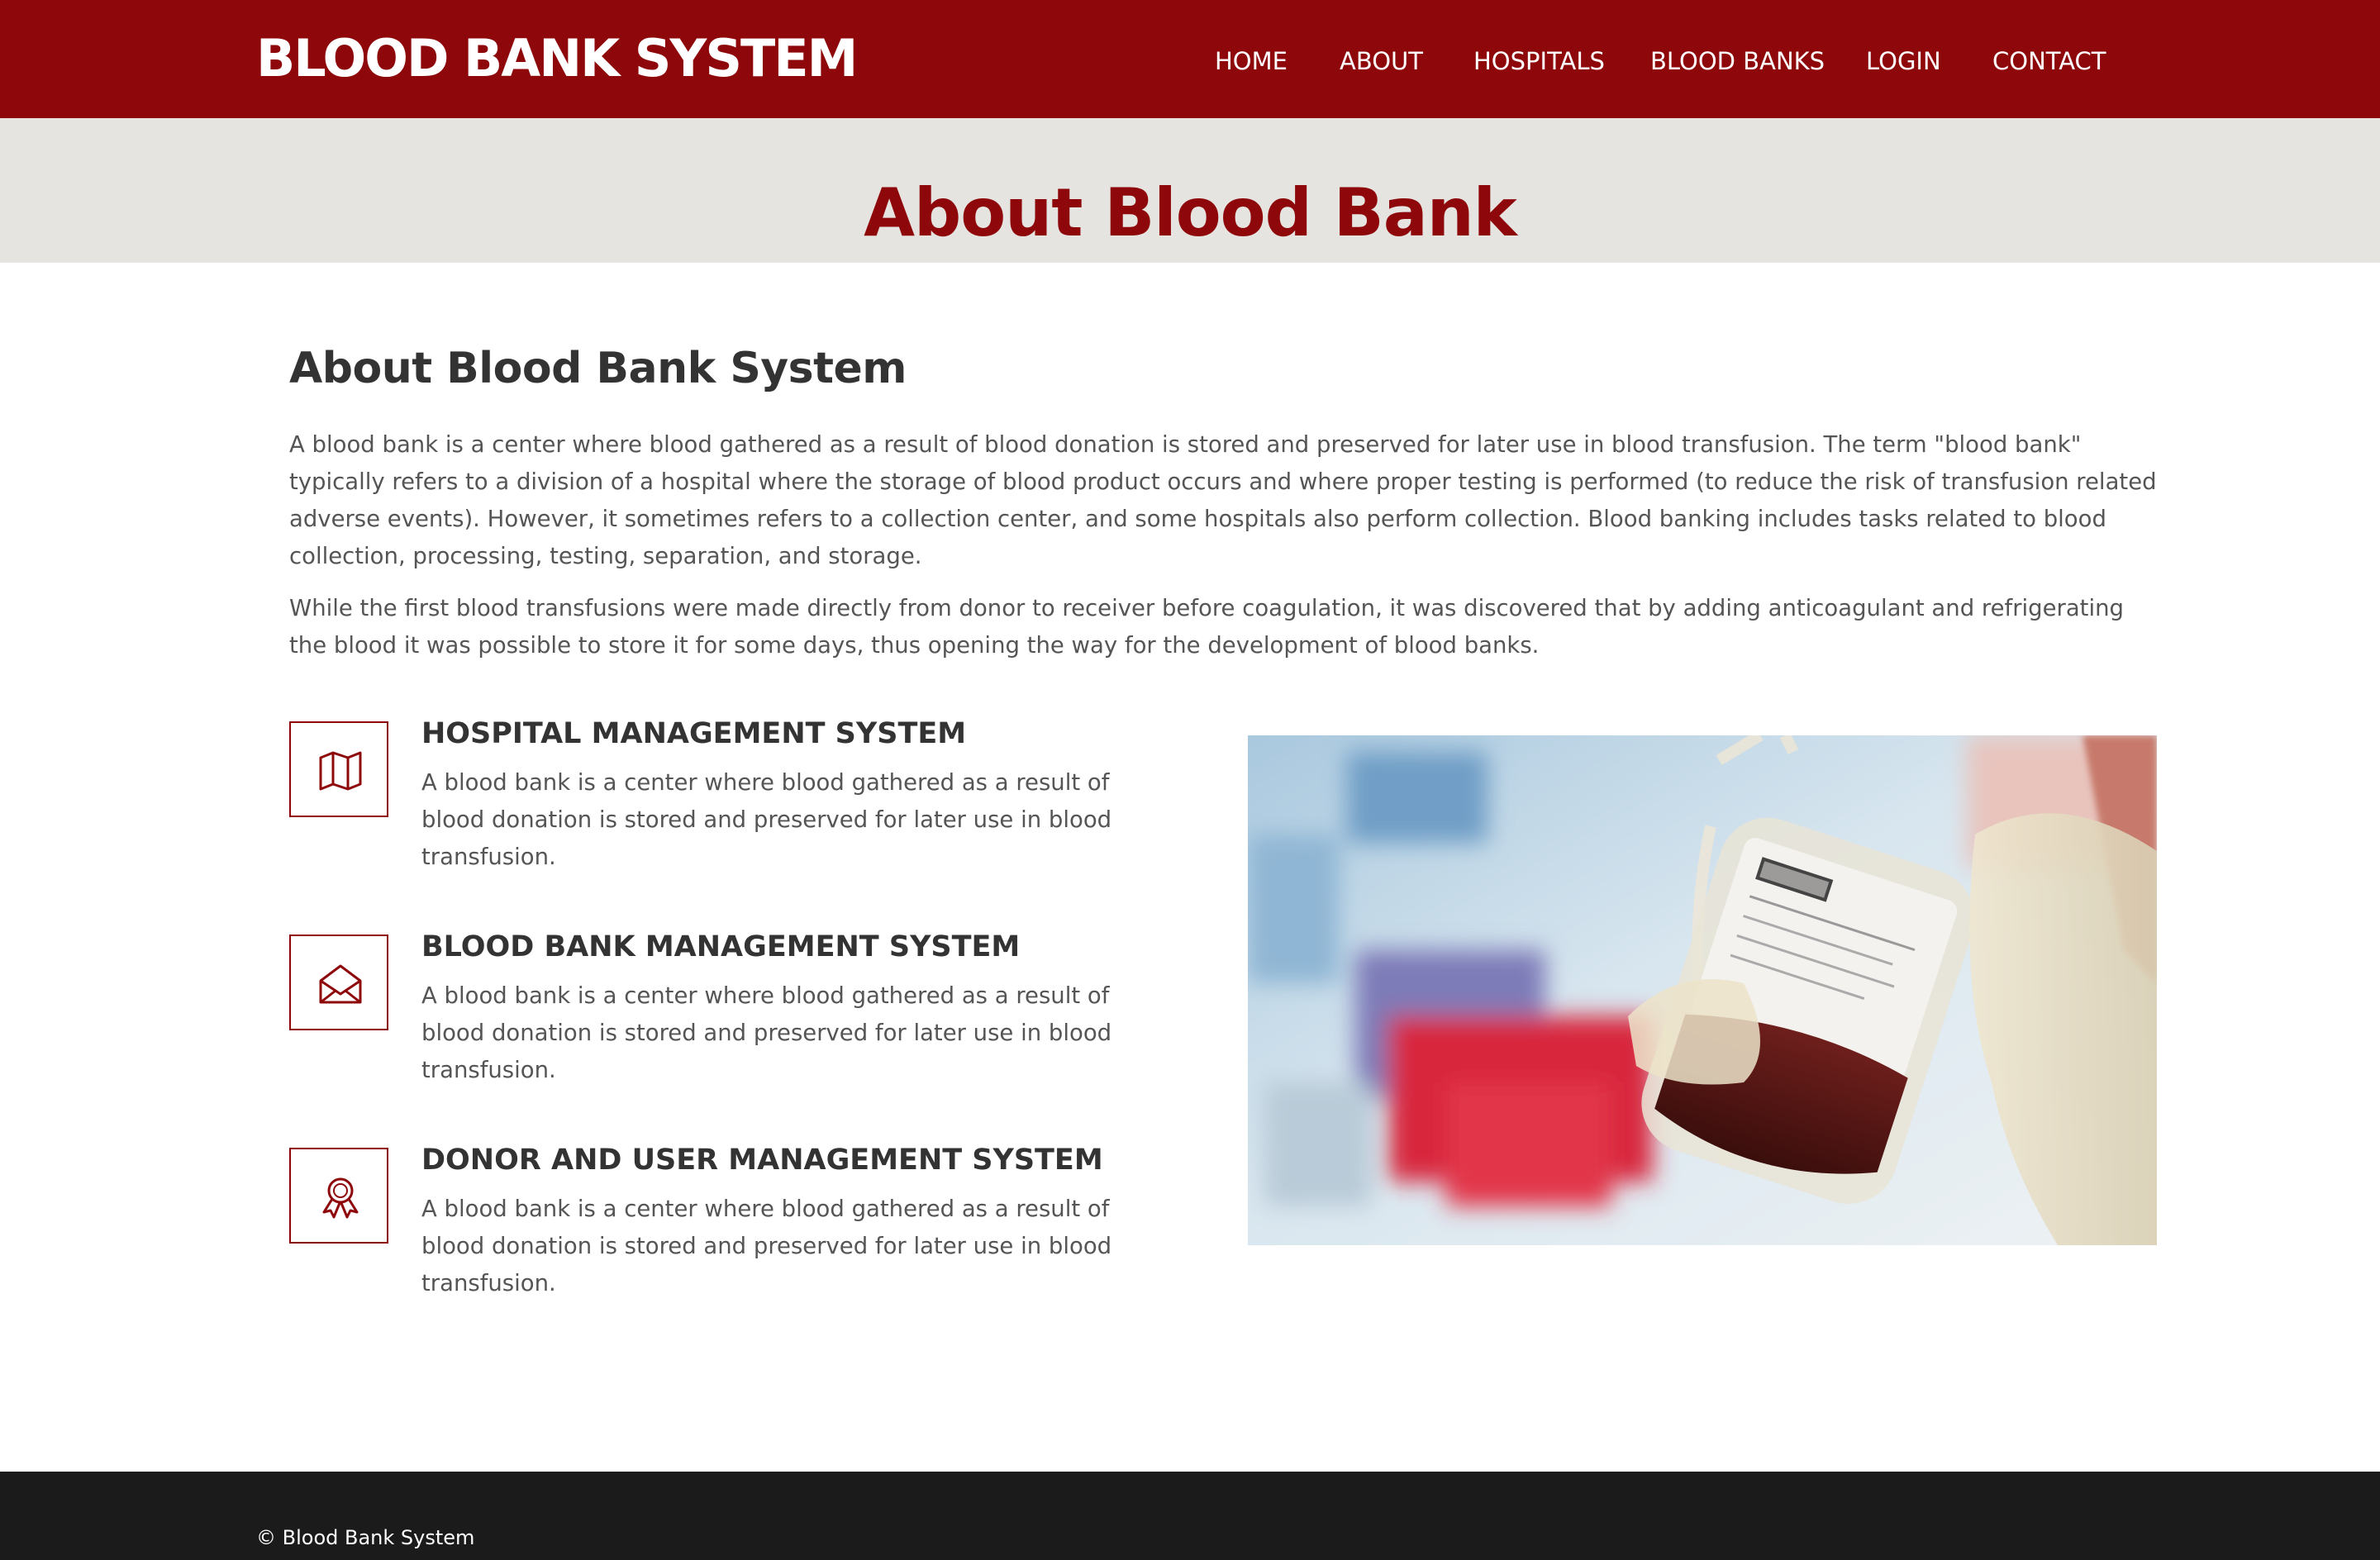  What do you see at coordinates (1539, 61) in the screenshot?
I see `nav-hospitals: HOSPITALS` at bounding box center [1539, 61].